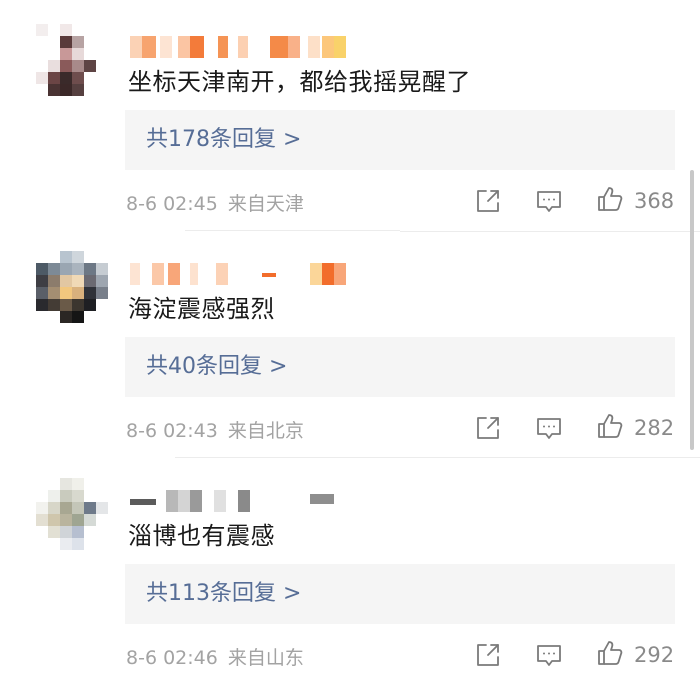  What do you see at coordinates (400, 367) in the screenshot?
I see `view-replies-button: 共40条回复 >` at bounding box center [400, 367].